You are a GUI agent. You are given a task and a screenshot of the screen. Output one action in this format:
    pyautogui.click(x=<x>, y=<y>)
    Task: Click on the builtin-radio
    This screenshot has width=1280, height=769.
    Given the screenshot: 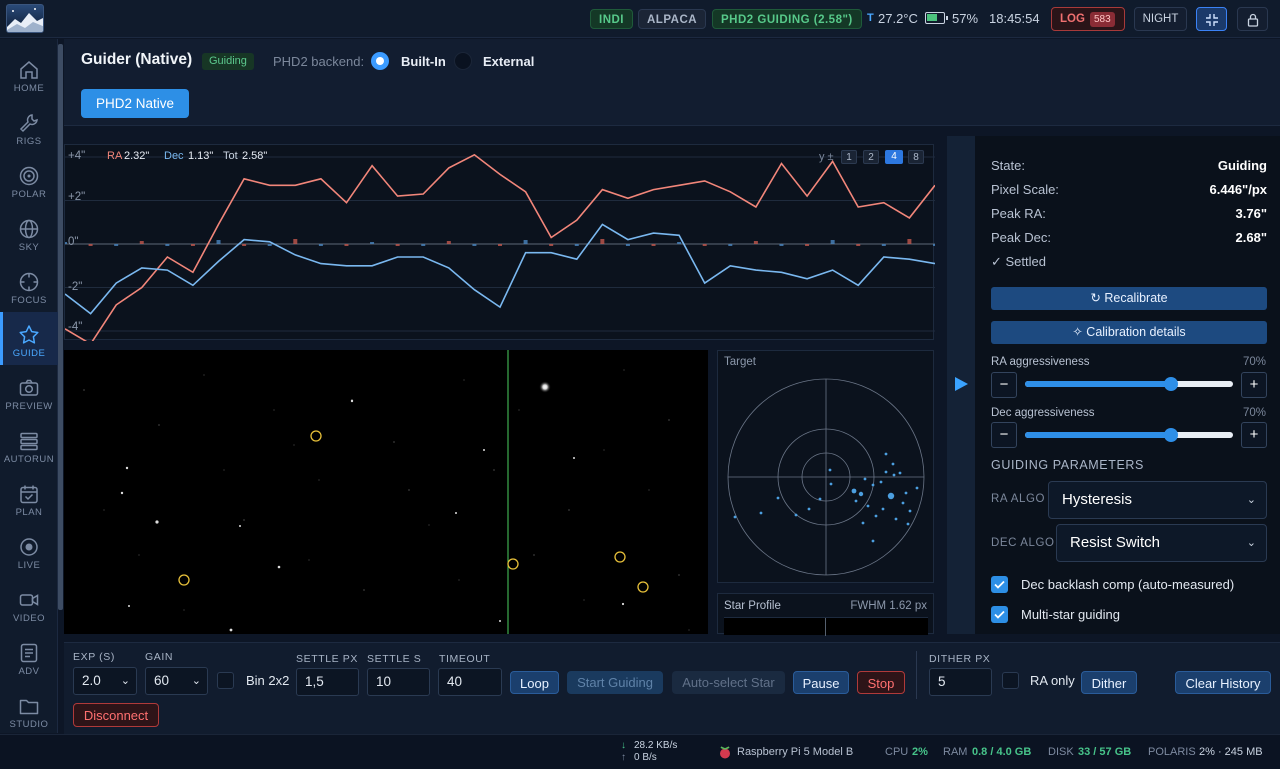 What is the action you would take?
    pyautogui.click(x=380, y=61)
    